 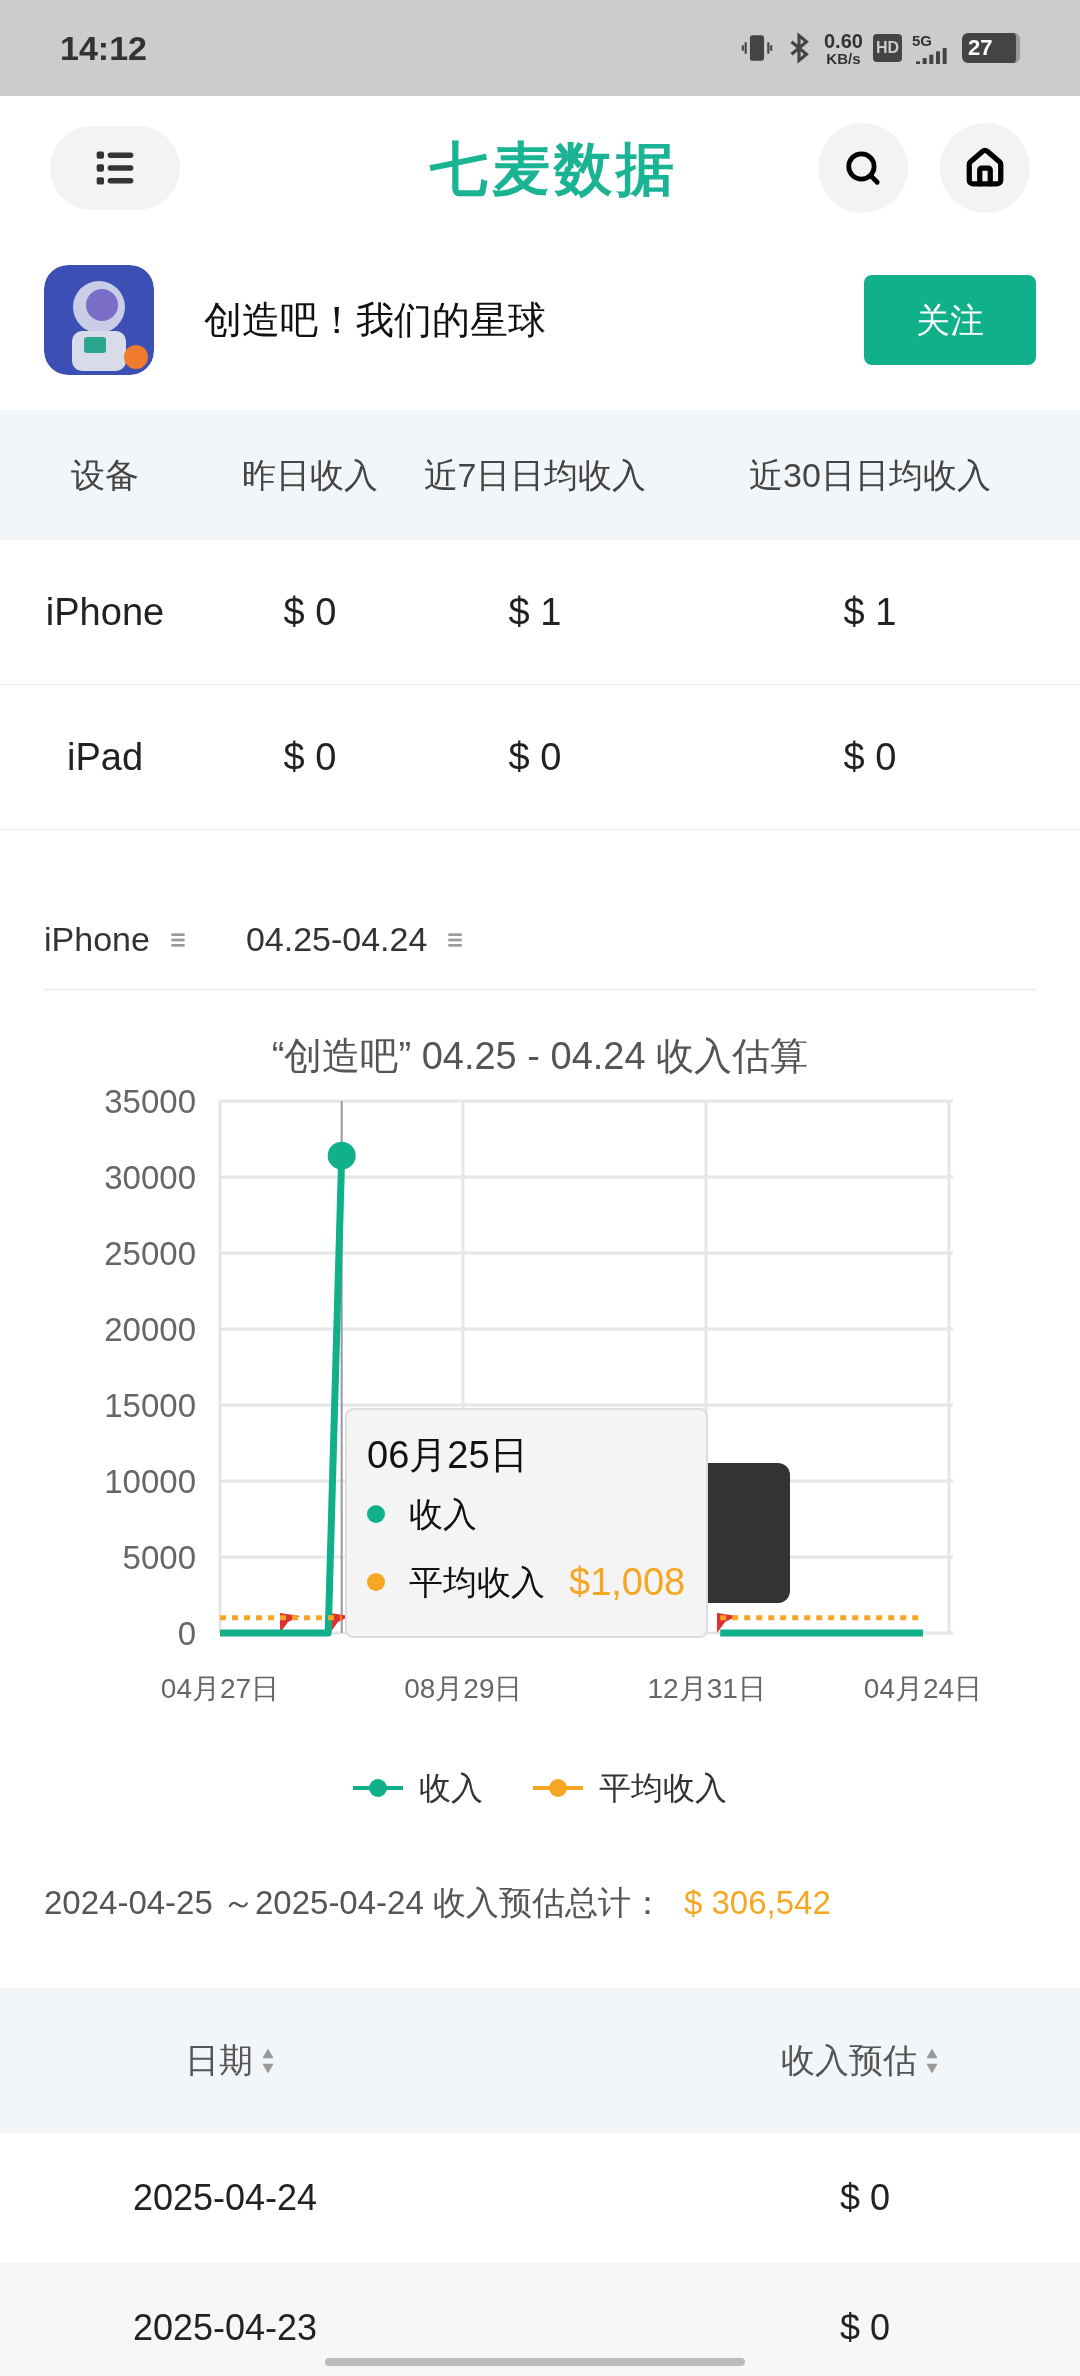 I want to click on battery-indicator: 27, so click(x=991, y=48).